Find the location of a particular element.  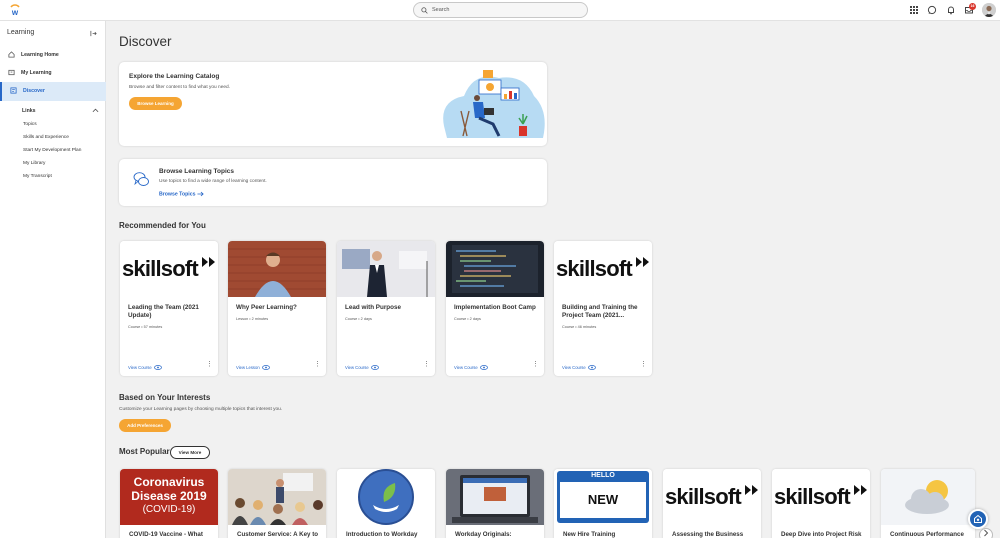

popular-card: Continuous Performance is located at coordinates (928, 503).